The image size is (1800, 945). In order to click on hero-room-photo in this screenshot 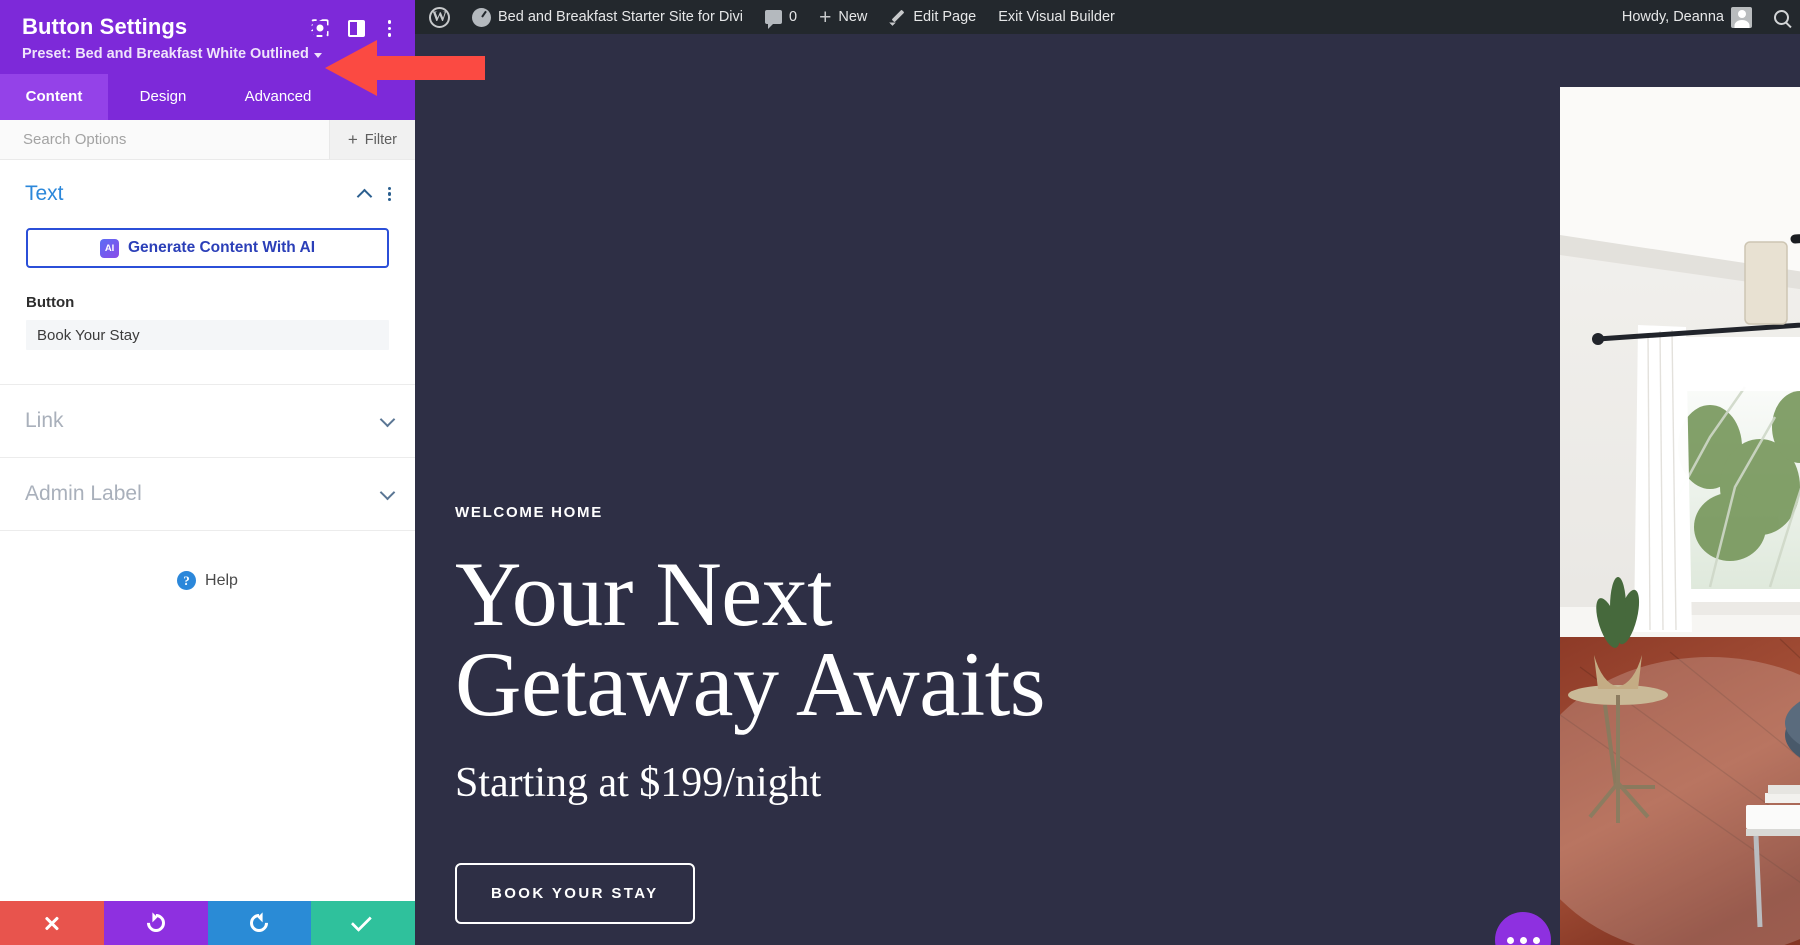, I will do `click(1680, 516)`.